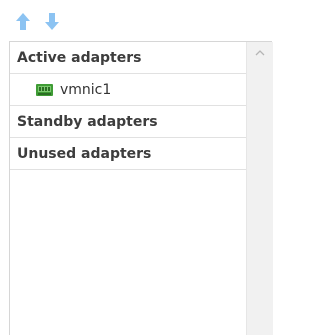 The width and height of the screenshot is (320, 335). I want to click on group-header-active: Active adapters, so click(128, 58).